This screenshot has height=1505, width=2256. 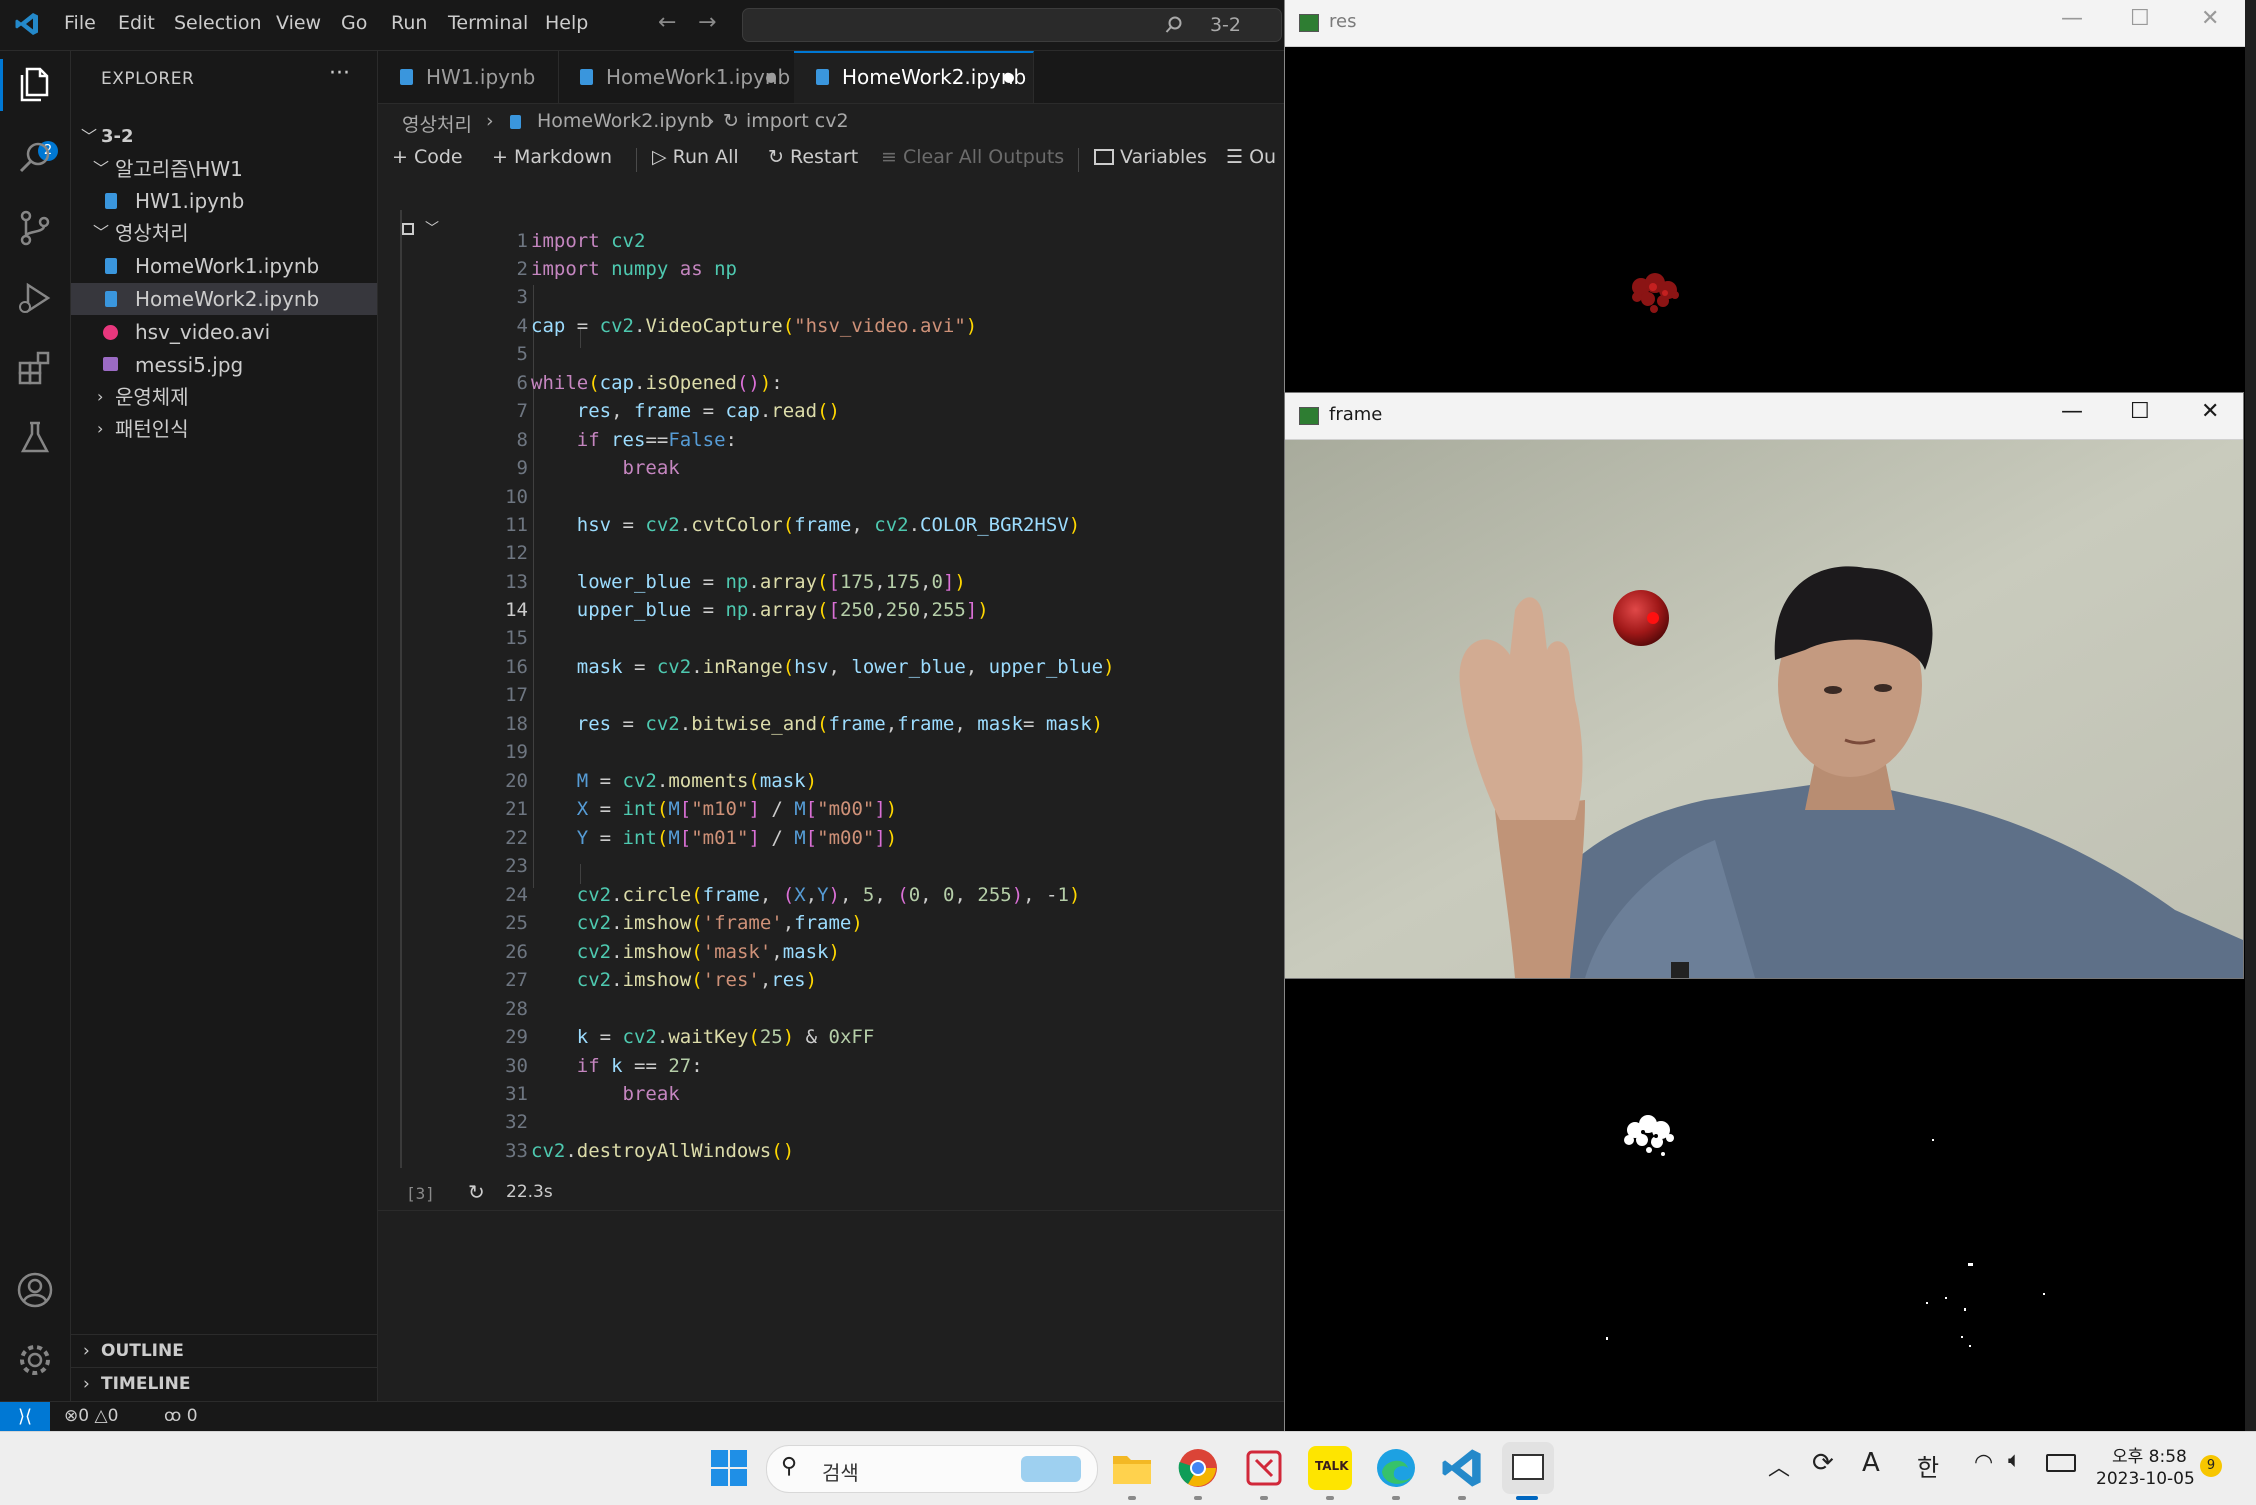 What do you see at coordinates (667, 22) in the screenshot?
I see `back-arrow-icon: ←` at bounding box center [667, 22].